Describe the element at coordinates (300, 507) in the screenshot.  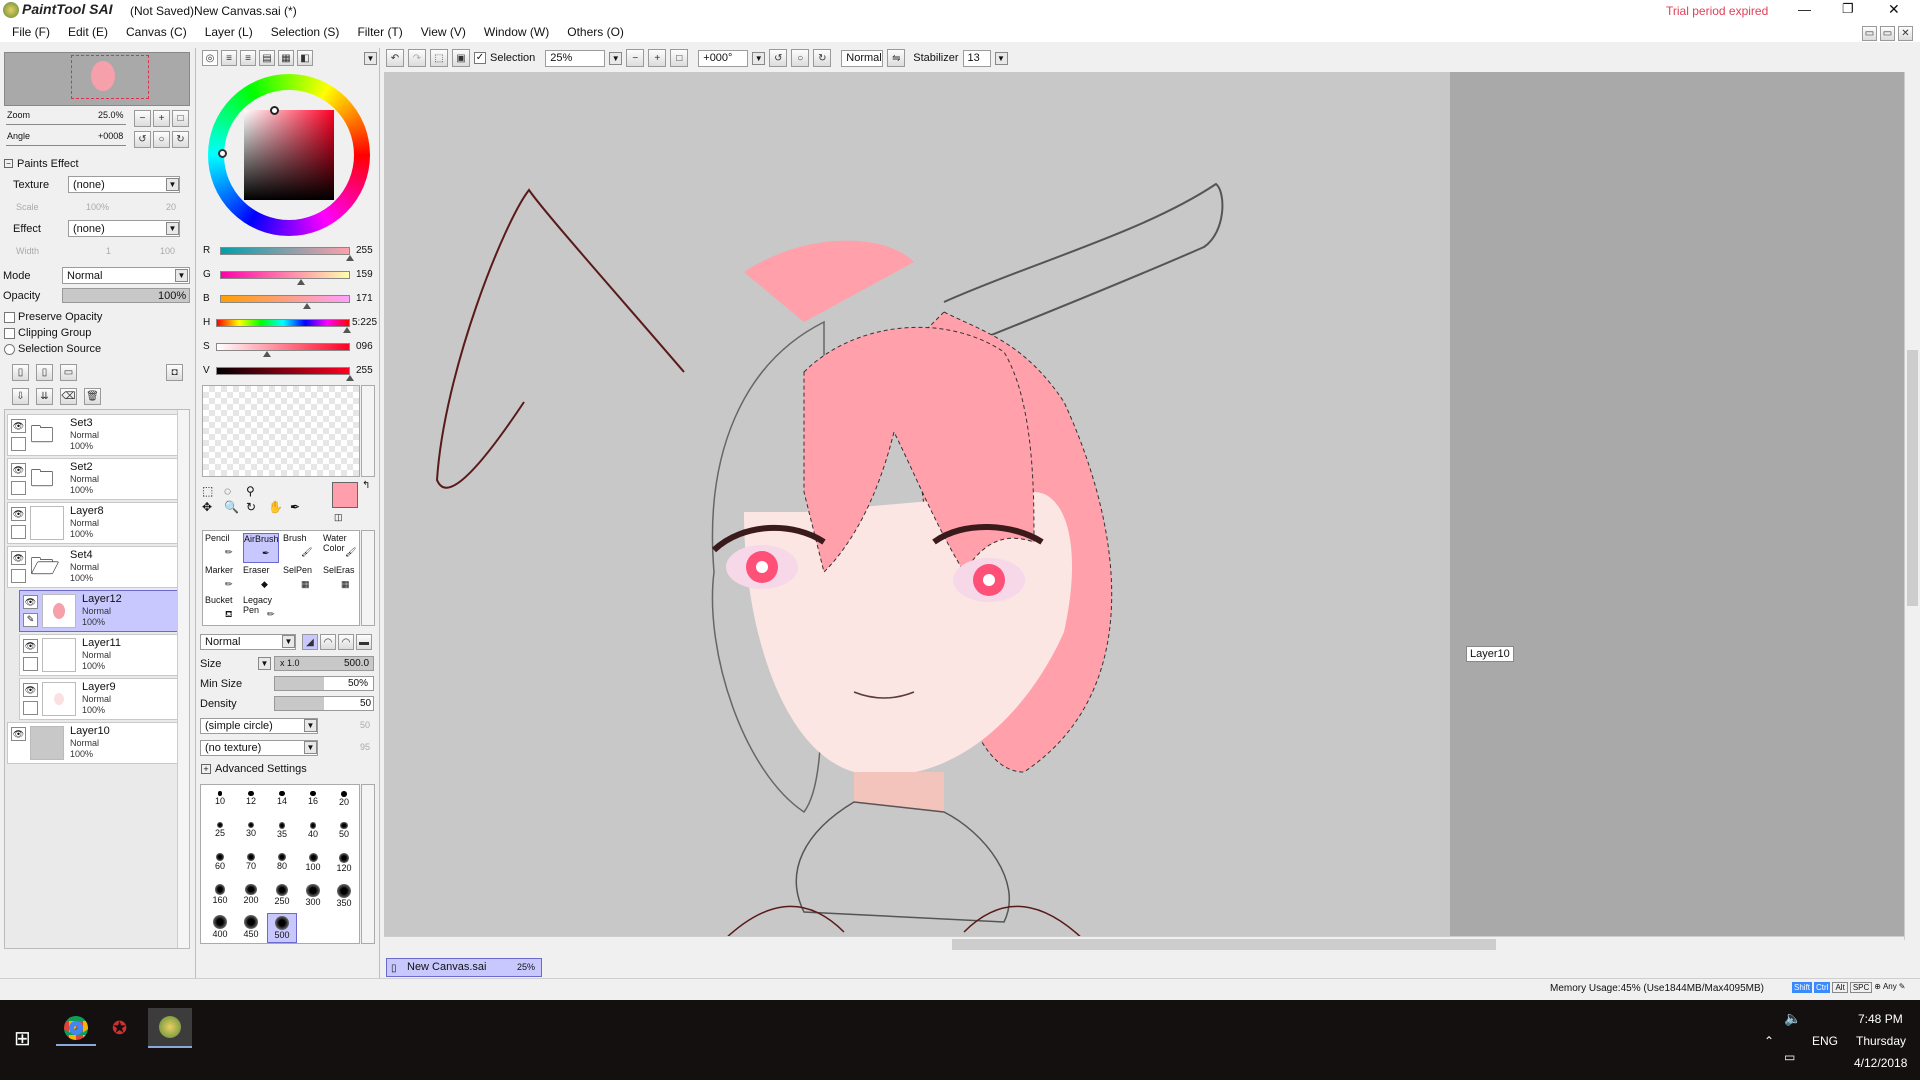
I see `eyedropper-icon: ✒` at that location.